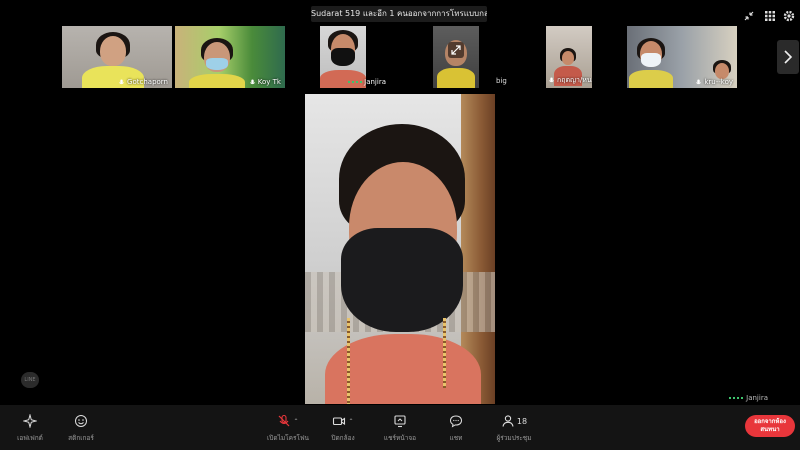  Describe the element at coordinates (288, 428) in the screenshot. I see `microphone-button: ⌃ เปิดไมโครโฟน` at that location.